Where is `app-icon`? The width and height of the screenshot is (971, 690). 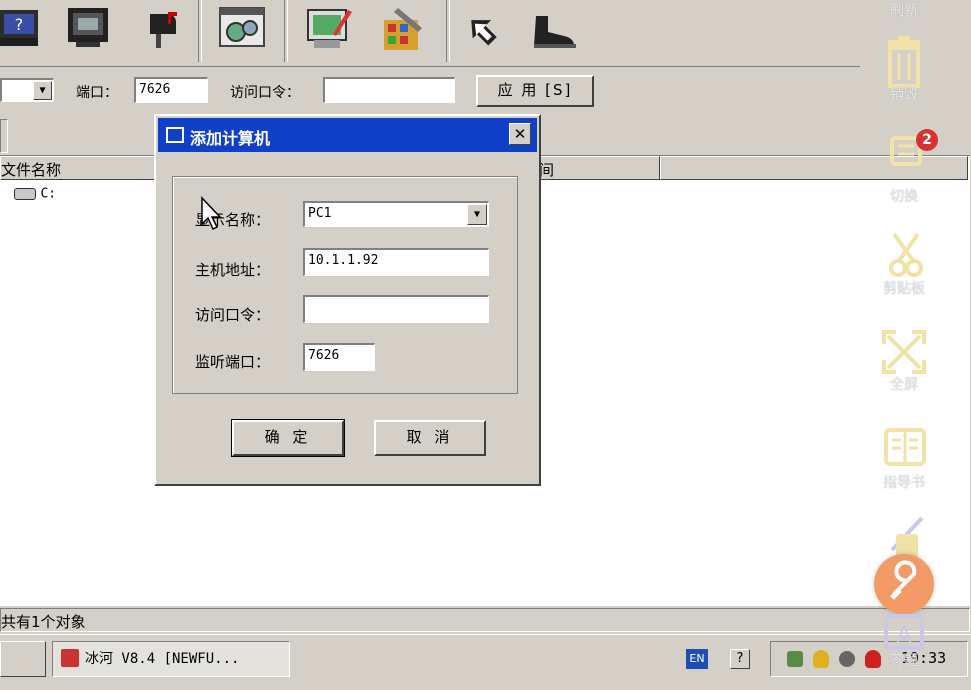
app-icon is located at coordinates (70, 658).